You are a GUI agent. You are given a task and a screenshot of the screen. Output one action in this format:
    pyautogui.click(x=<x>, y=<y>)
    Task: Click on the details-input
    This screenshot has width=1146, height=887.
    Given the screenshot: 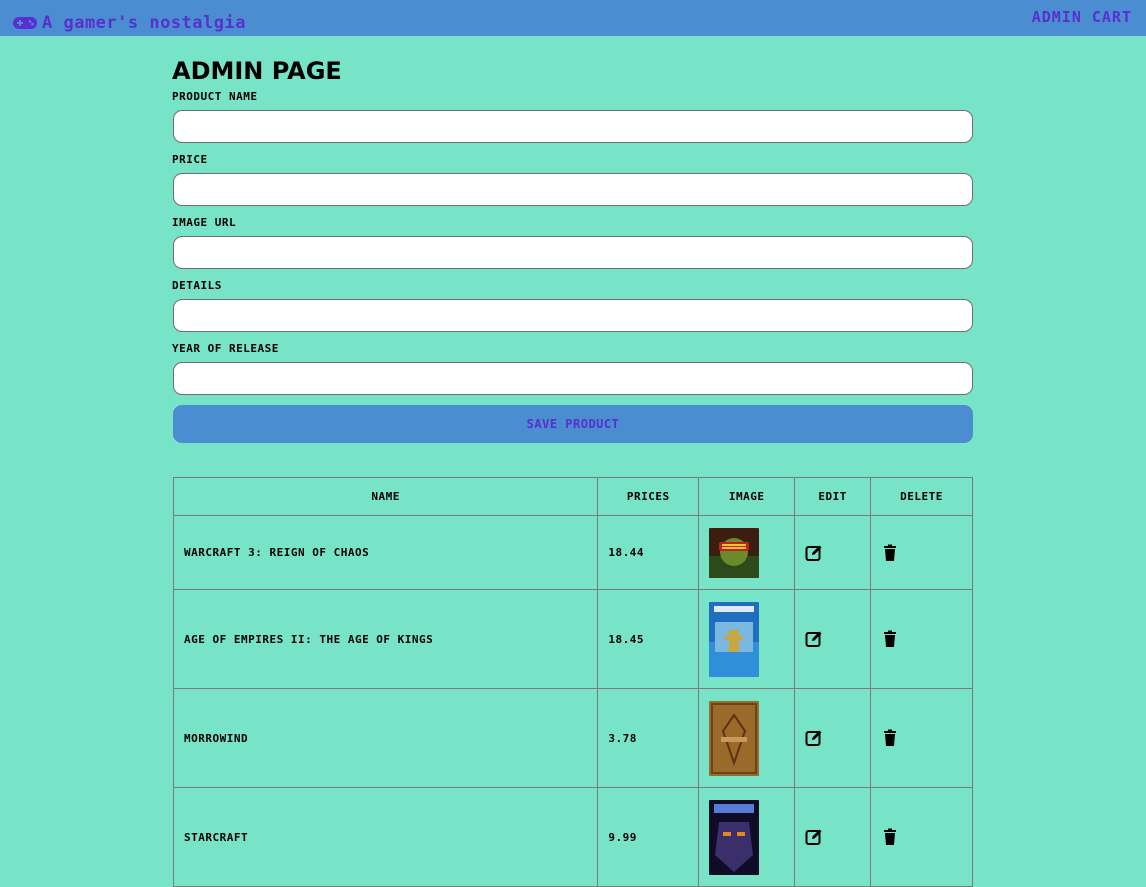 What is the action you would take?
    pyautogui.click(x=573, y=315)
    